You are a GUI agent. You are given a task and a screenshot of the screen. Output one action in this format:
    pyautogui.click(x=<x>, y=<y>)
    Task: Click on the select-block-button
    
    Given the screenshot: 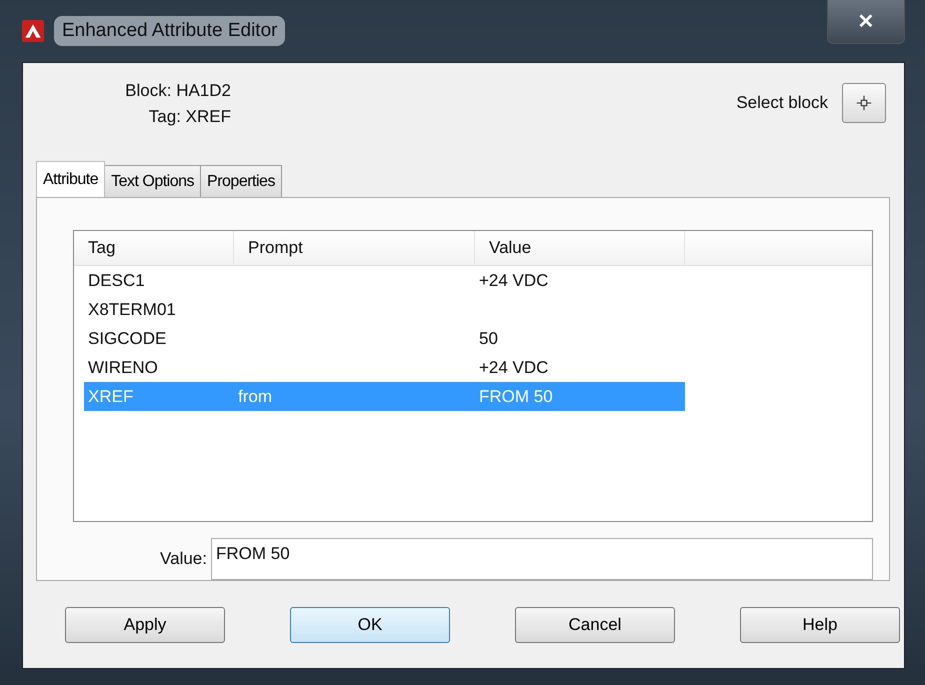 What is the action you would take?
    pyautogui.click(x=864, y=103)
    